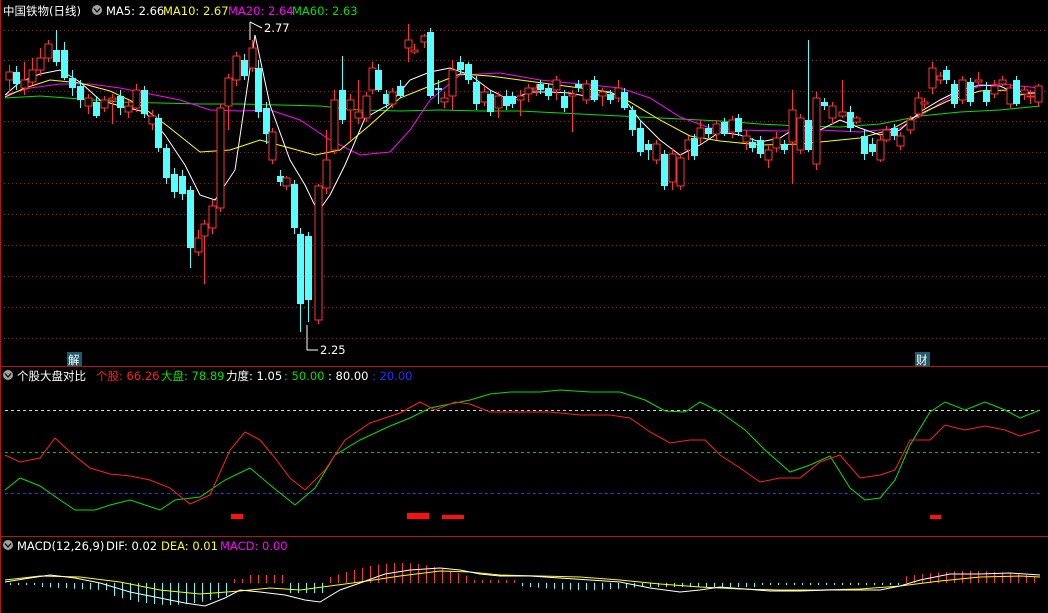 The height and width of the screenshot is (613, 1048). I want to click on macd-settings-icon, so click(8, 545).